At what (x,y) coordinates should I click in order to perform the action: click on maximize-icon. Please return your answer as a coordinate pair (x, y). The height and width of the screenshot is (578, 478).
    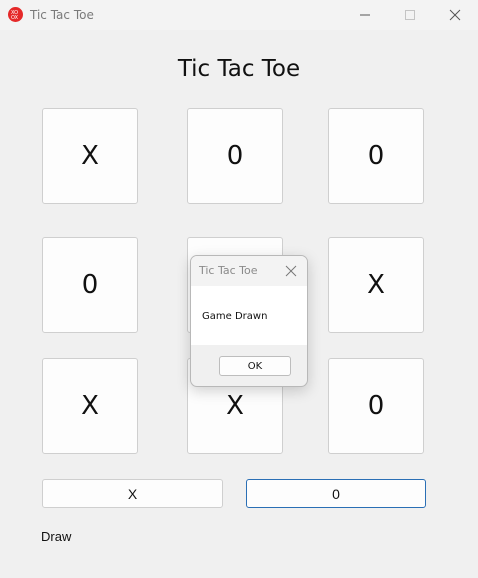
    Looking at the image, I should click on (410, 15).